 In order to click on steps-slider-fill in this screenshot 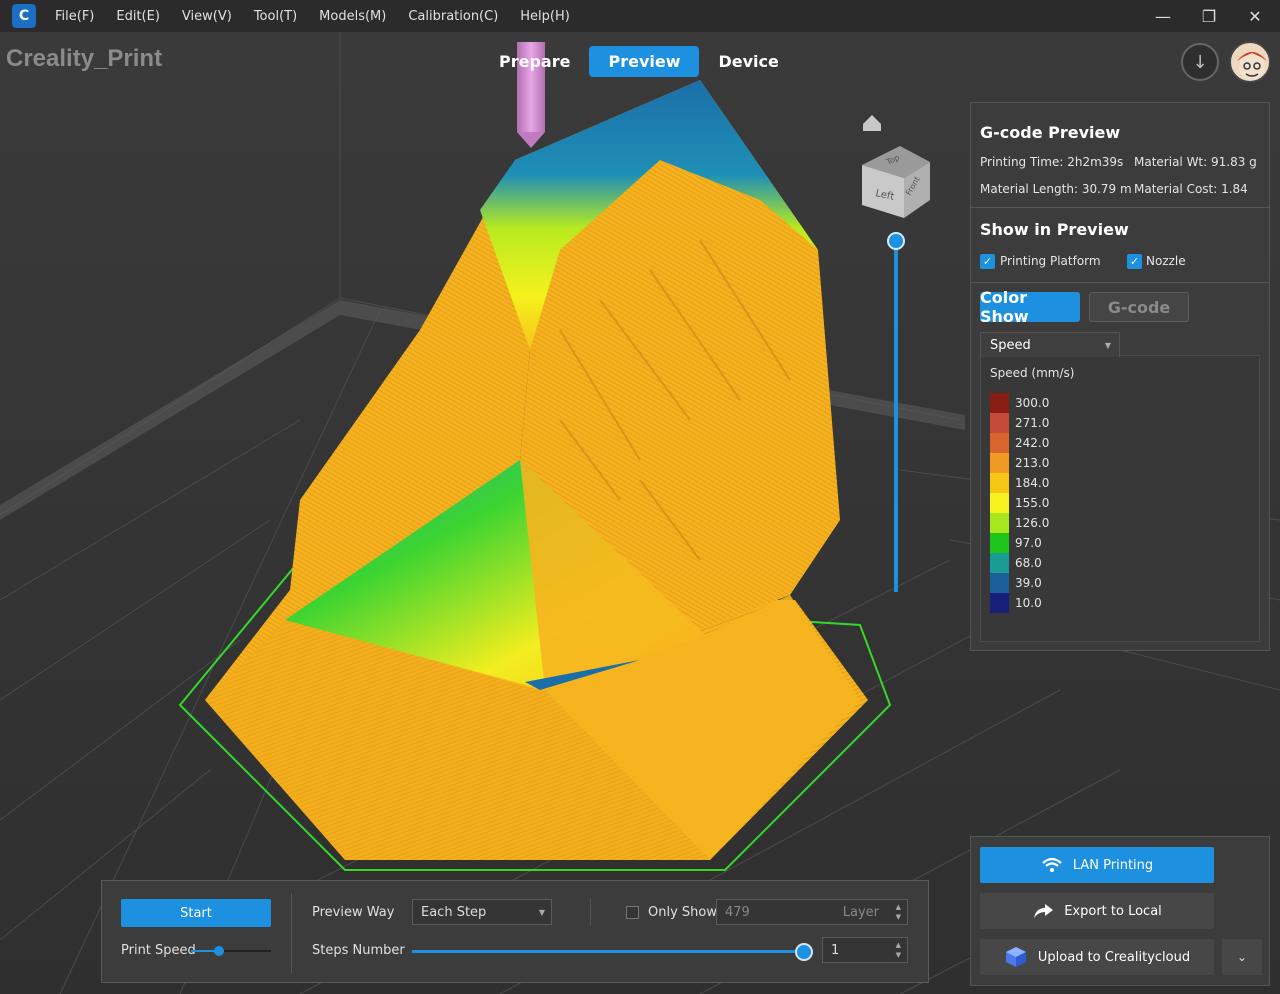, I will do `click(608, 951)`.